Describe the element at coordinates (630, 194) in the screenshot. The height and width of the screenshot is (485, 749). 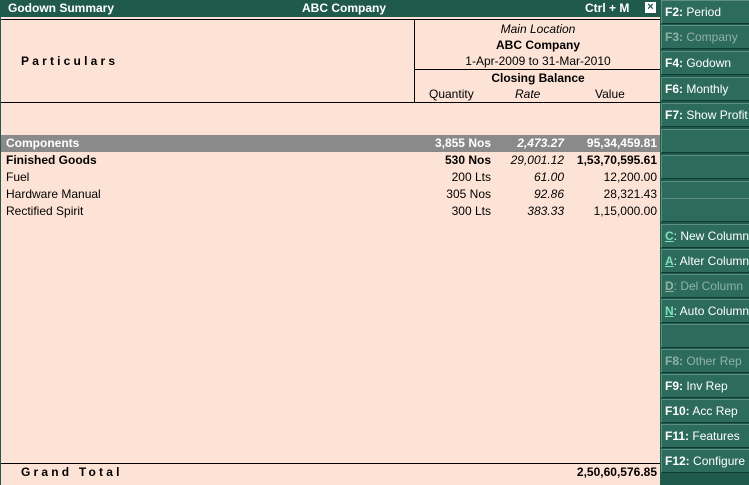
I see `item-value: 28,321.43` at that location.